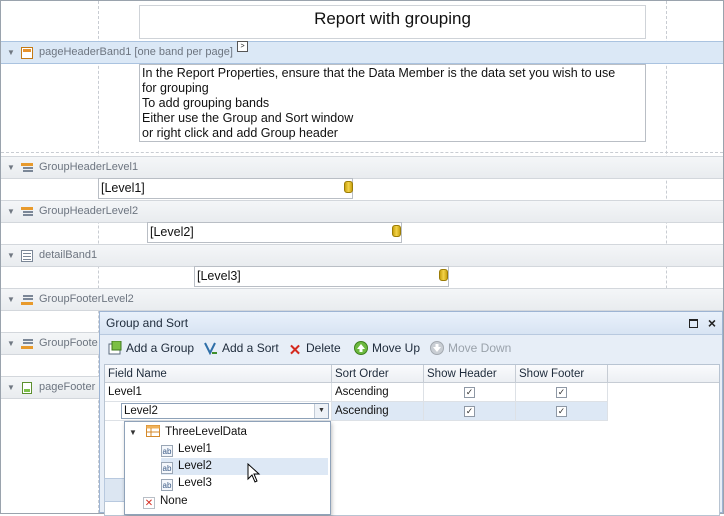 Image resolution: width=724 pixels, height=516 pixels. I want to click on dropdown-item-level2: ab Level2, so click(244, 466).